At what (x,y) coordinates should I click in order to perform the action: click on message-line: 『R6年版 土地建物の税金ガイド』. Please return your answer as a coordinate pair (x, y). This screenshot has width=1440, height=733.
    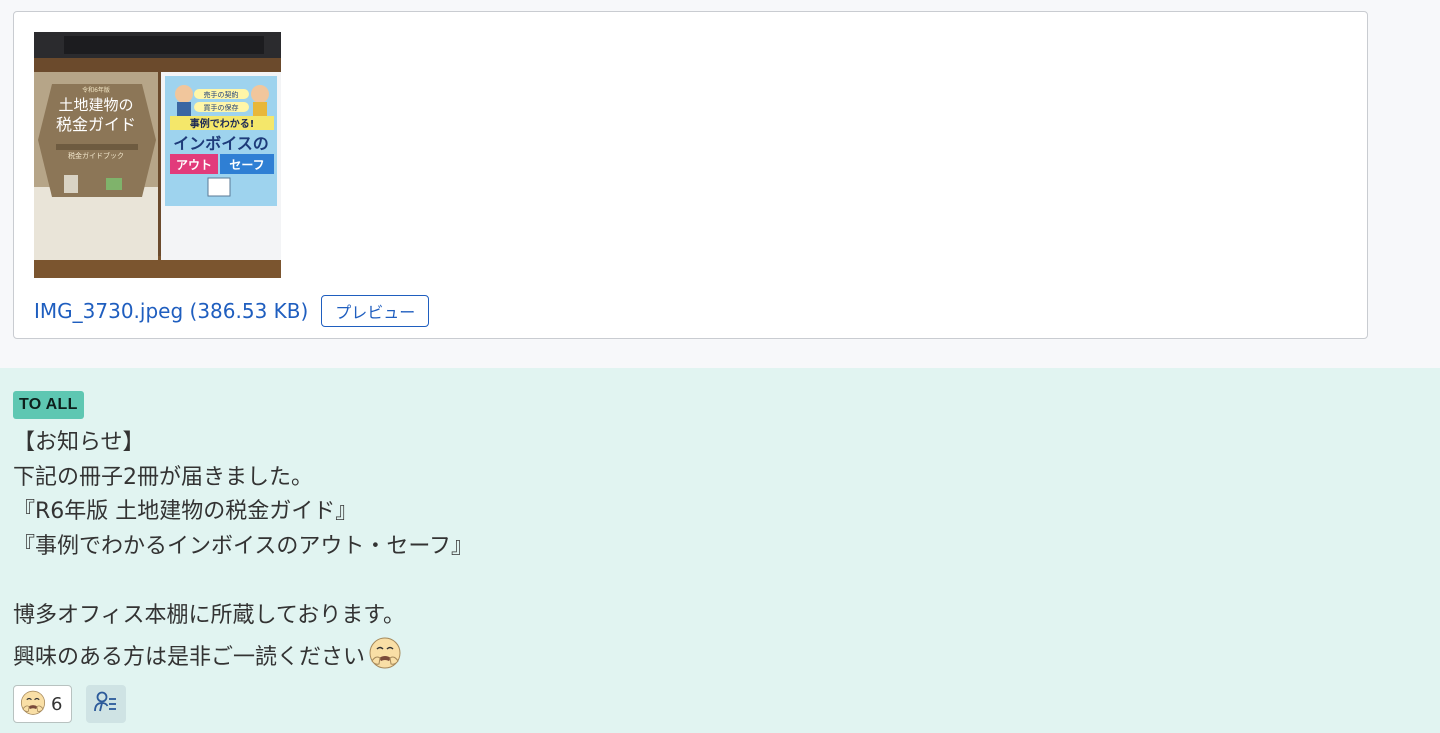
    Looking at the image, I should click on (185, 512).